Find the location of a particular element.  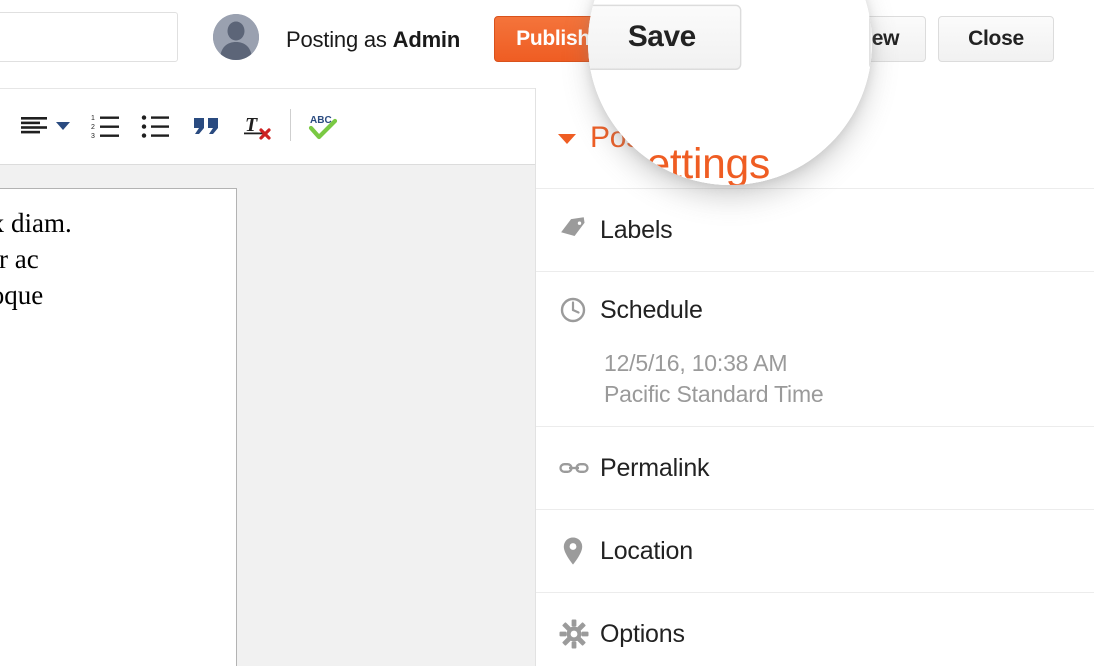

chevron-down-icon is located at coordinates (63, 126).